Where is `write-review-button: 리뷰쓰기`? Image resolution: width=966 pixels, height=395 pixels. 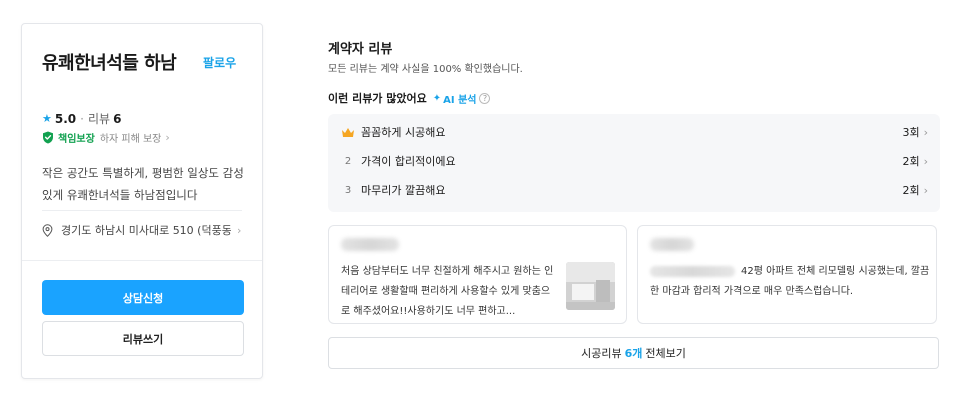
write-review-button: 리뷰쓰기 is located at coordinates (143, 338).